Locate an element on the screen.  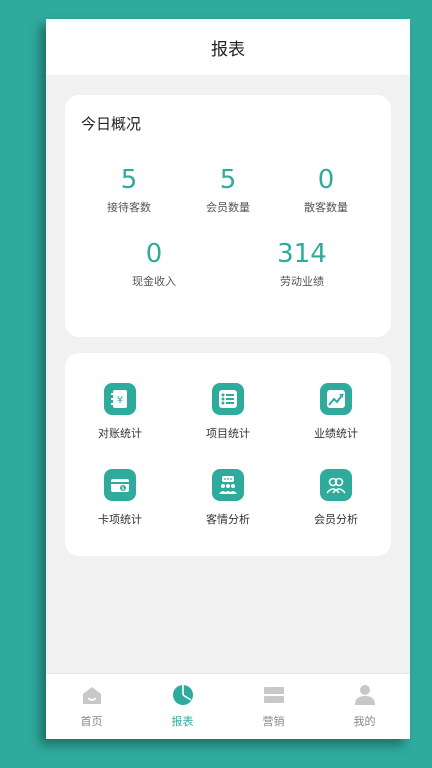
page-header: 报表 is located at coordinates (228, 47).